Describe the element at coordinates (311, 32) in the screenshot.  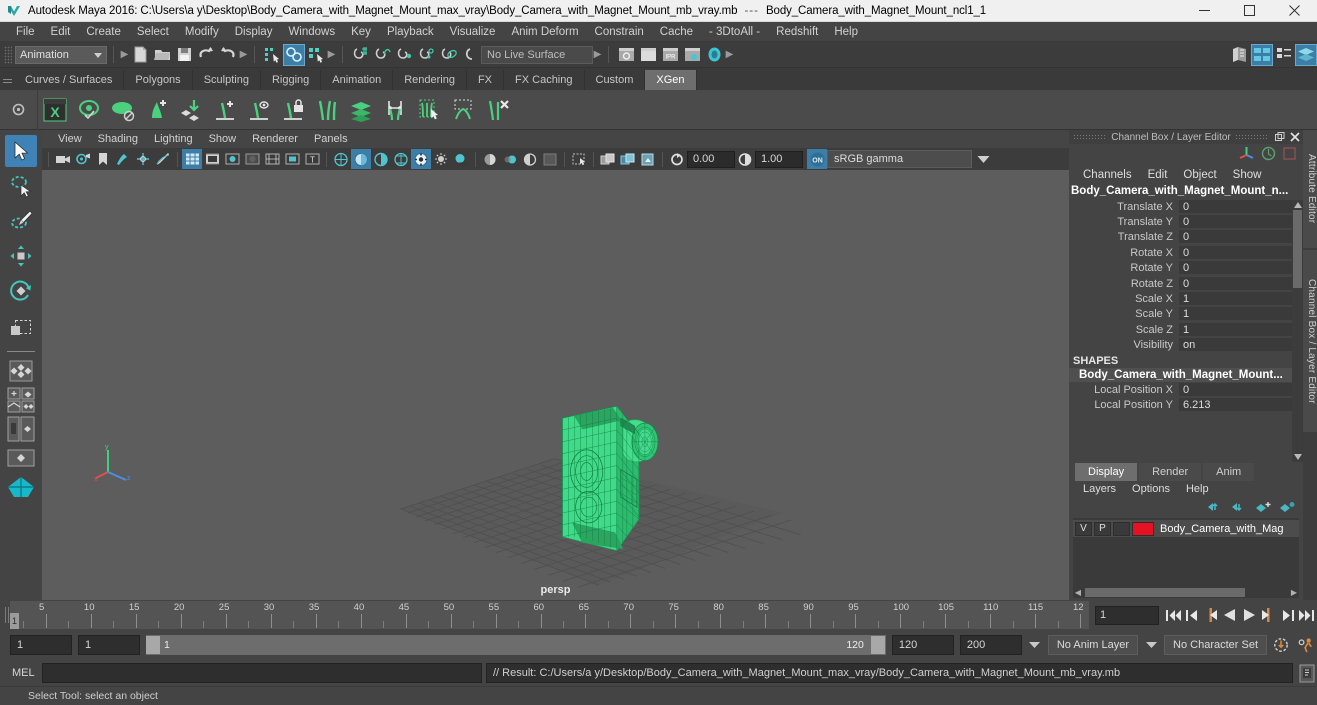
I see `menu-windows: Windows` at that location.